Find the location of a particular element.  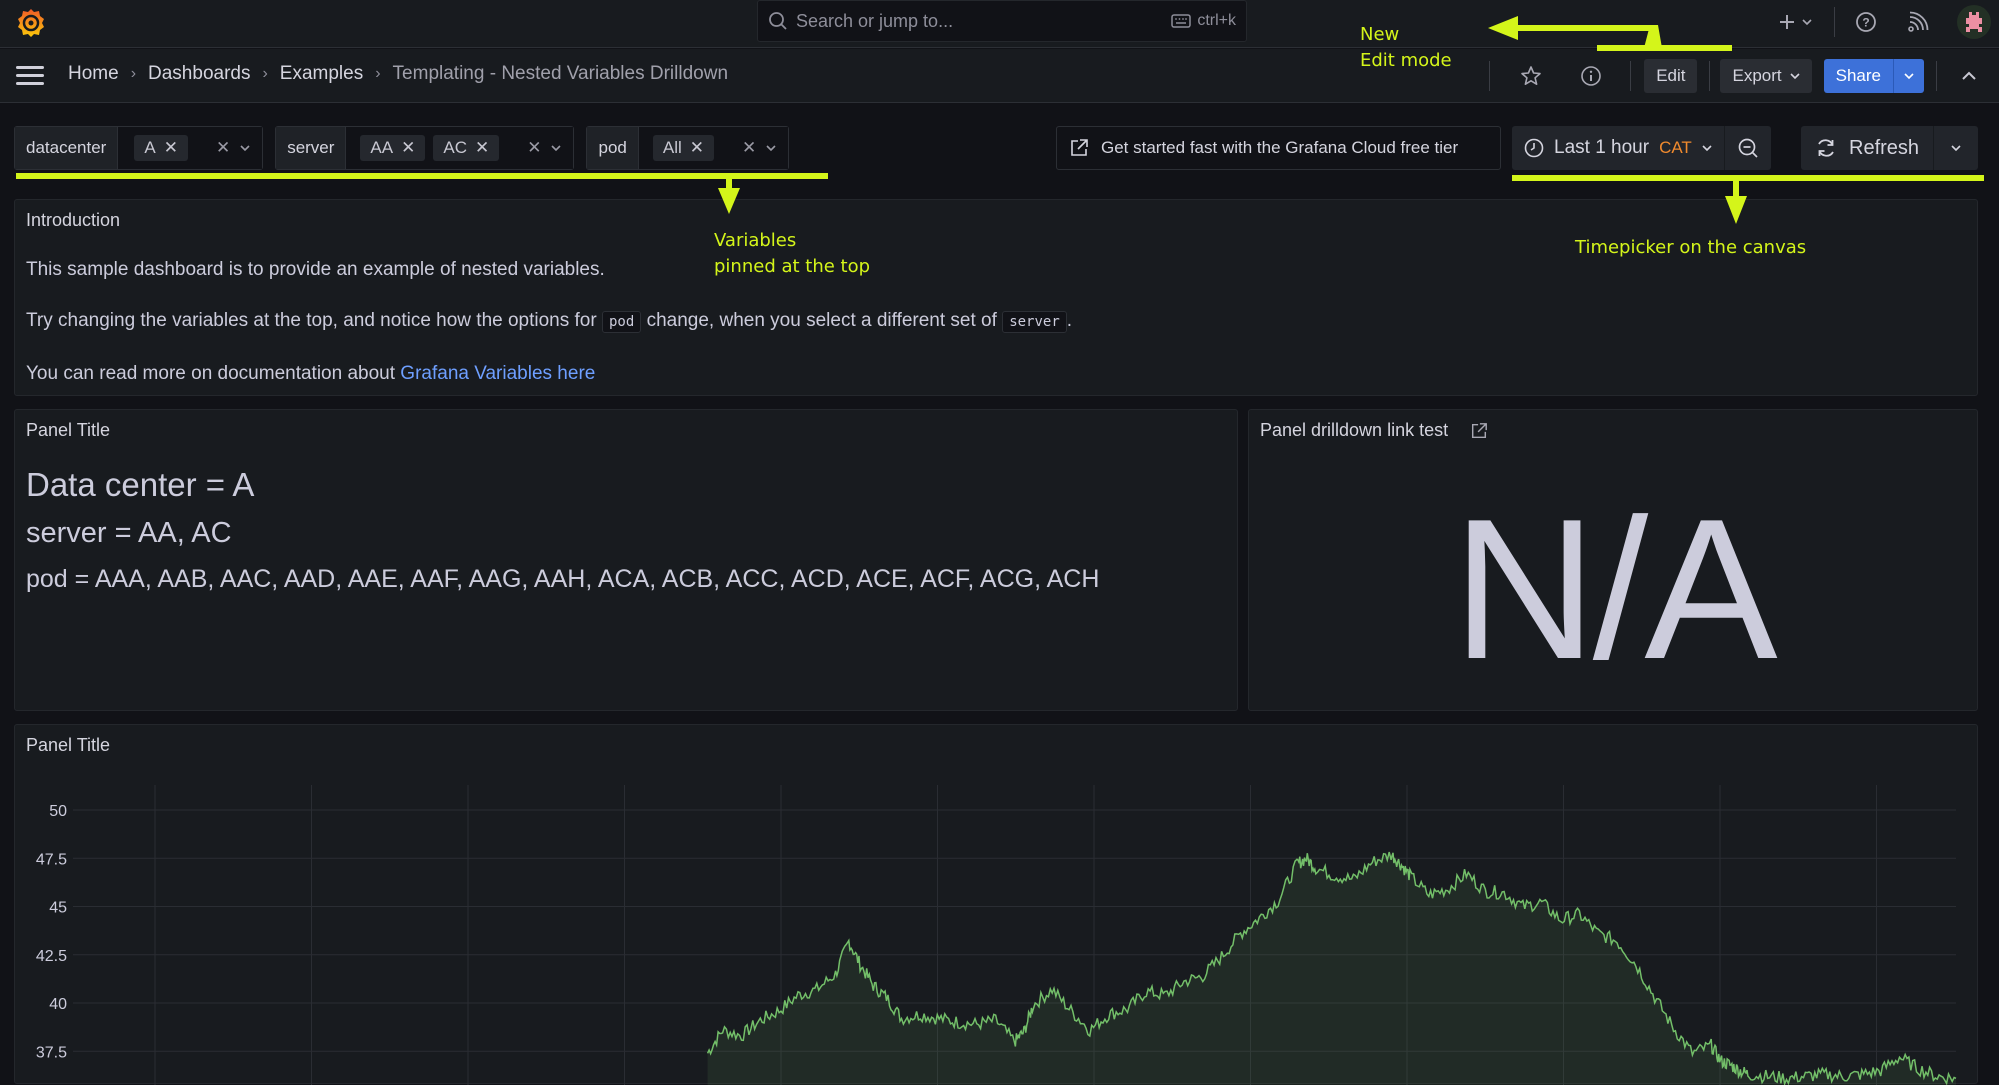

annotation-underline-variables is located at coordinates (422, 176).